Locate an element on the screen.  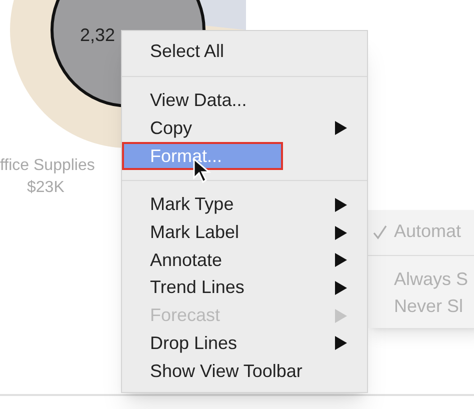
segment-value: $23K is located at coordinates (45, 188).